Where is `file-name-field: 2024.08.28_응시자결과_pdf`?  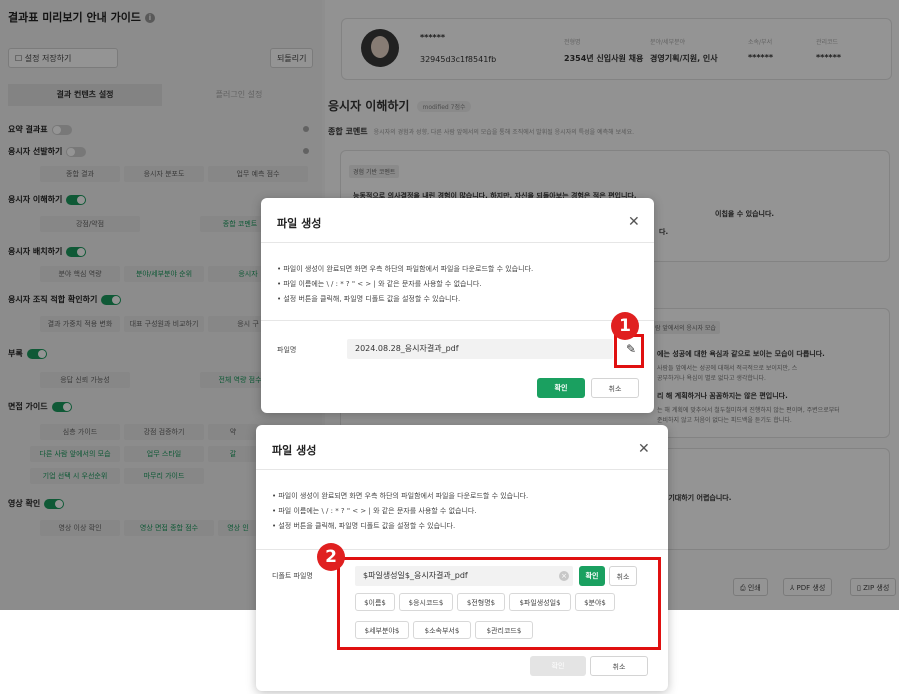
file-name-field: 2024.08.28_응시자결과_pdf is located at coordinates (480, 349).